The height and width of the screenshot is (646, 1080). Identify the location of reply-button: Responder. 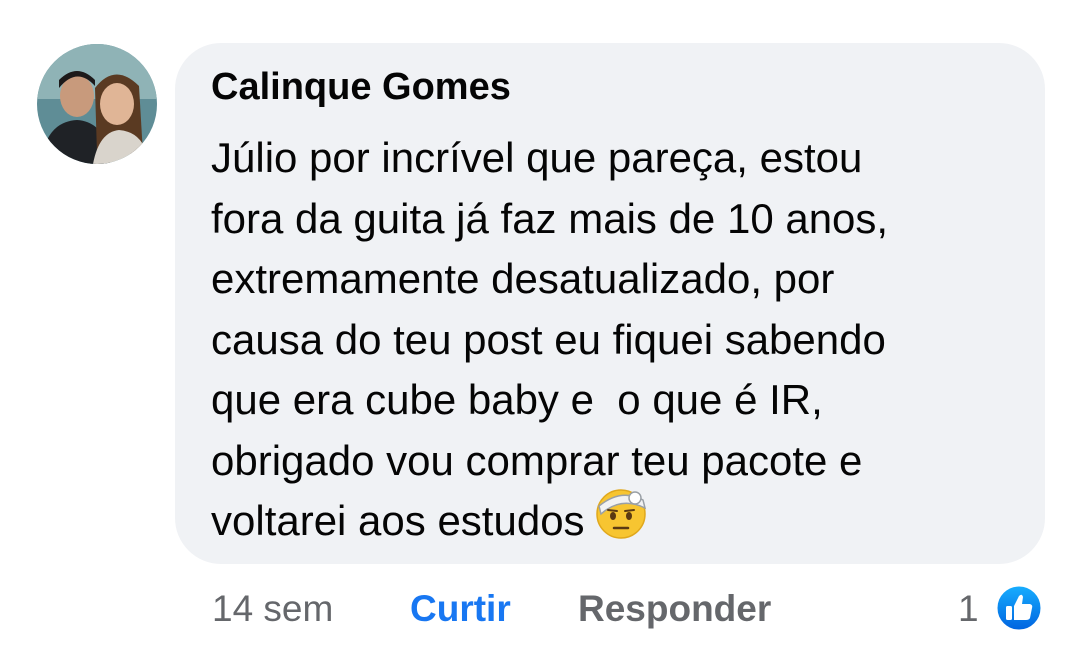
(674, 609).